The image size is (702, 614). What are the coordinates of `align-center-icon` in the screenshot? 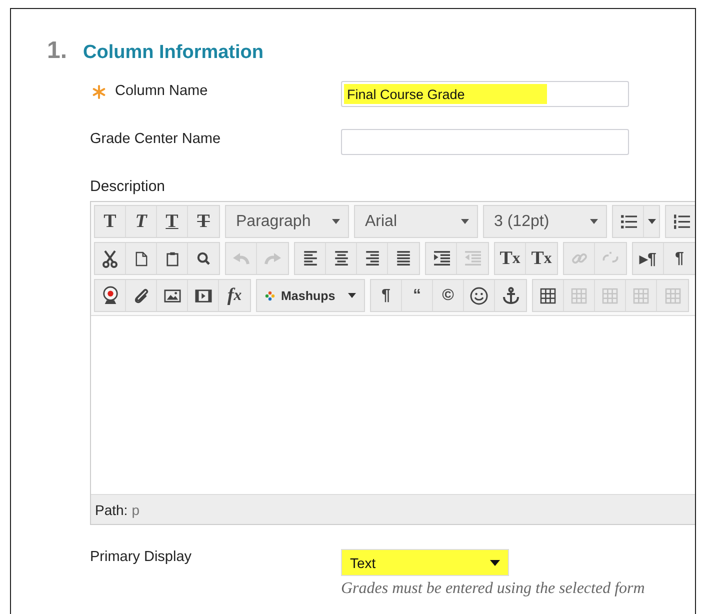 It's located at (341, 258).